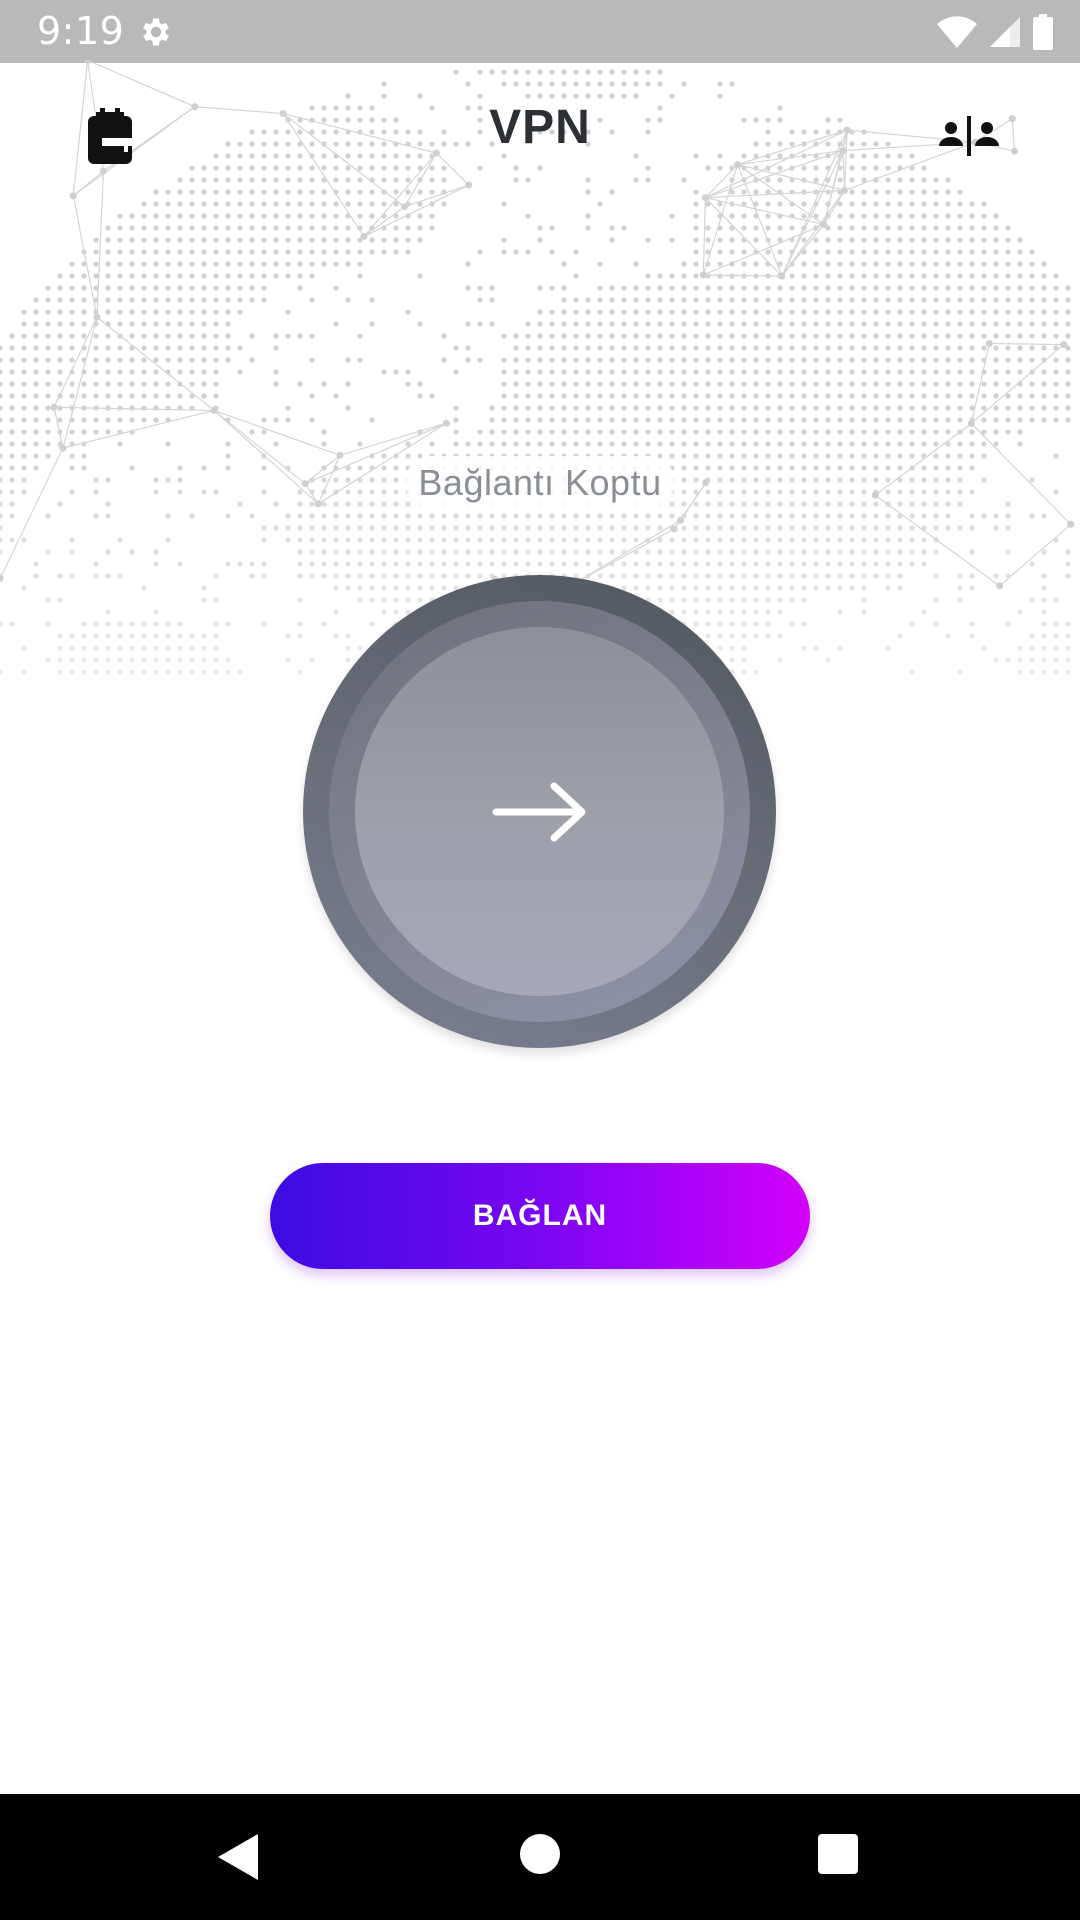 The height and width of the screenshot is (1920, 1080). I want to click on arrow-right-icon, so click(539, 812).